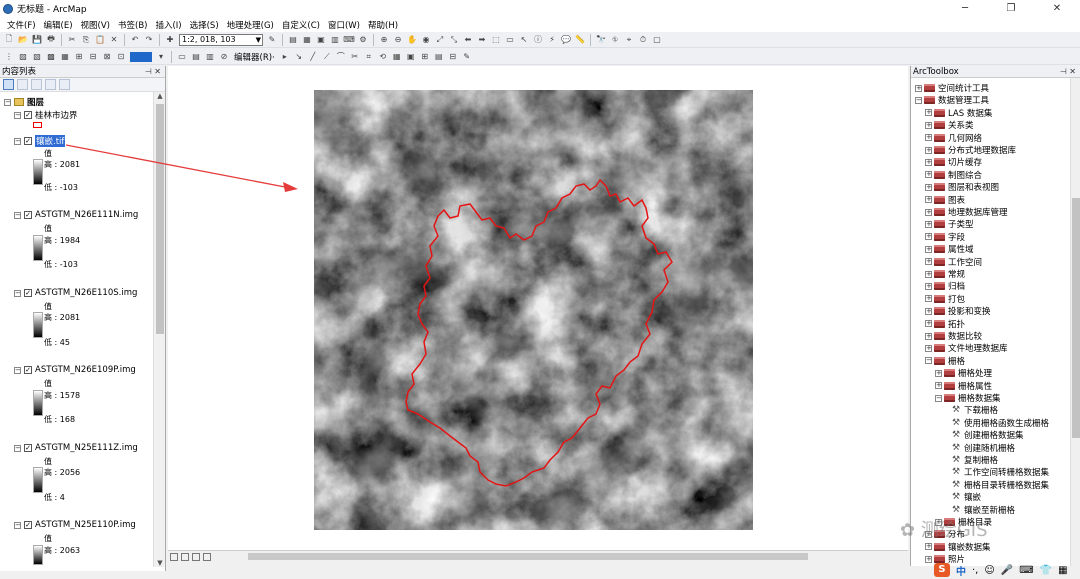 This screenshot has height=579, width=1080. I want to click on editor-menu-dropdown: 编辑器(R)·, so click(254, 57).